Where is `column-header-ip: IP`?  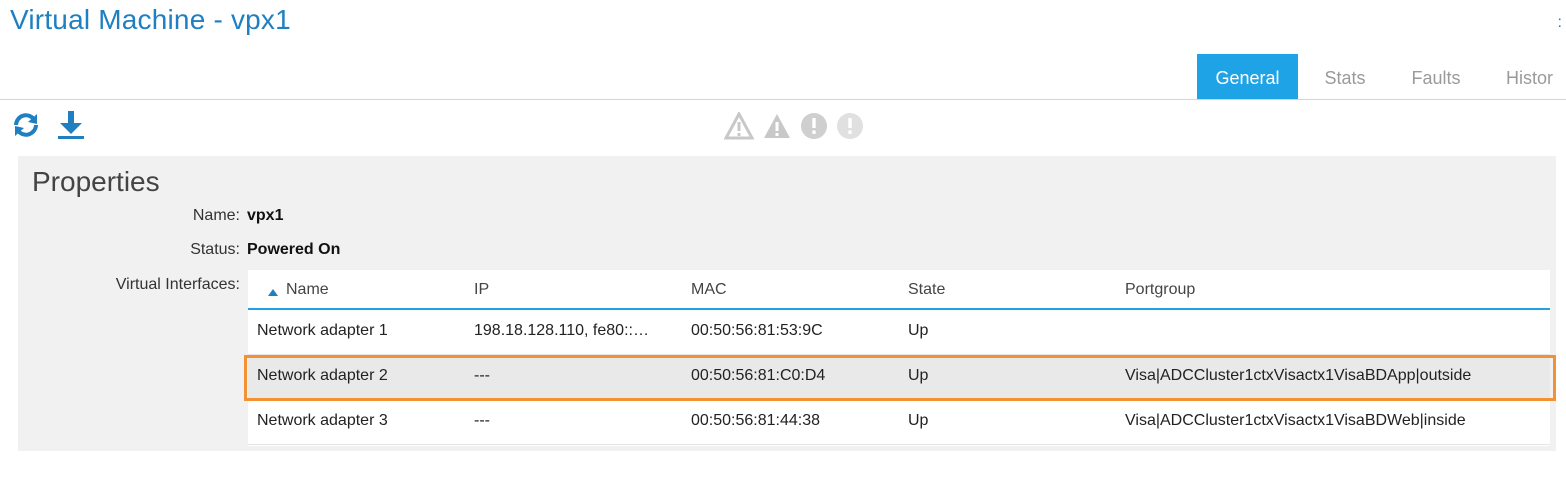
column-header-ip: IP is located at coordinates (481, 290).